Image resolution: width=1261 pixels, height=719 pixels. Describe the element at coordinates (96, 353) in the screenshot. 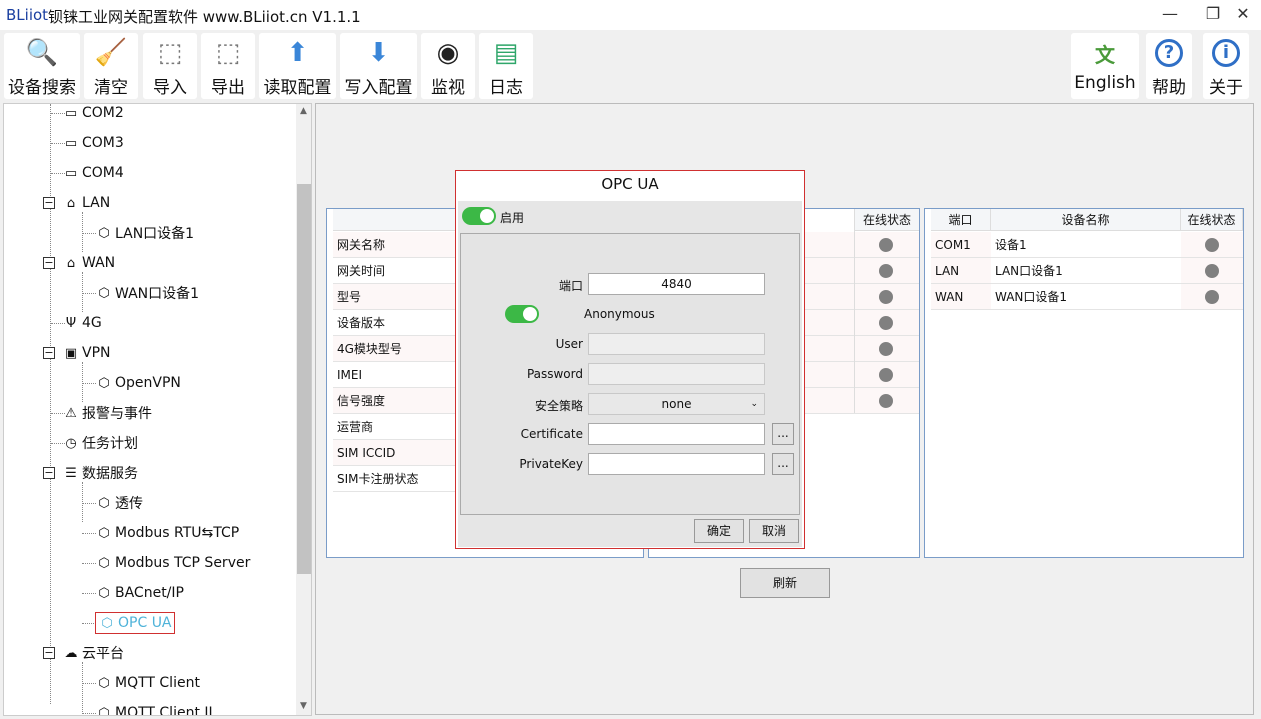

I see `tree-item-label: VPN` at that location.